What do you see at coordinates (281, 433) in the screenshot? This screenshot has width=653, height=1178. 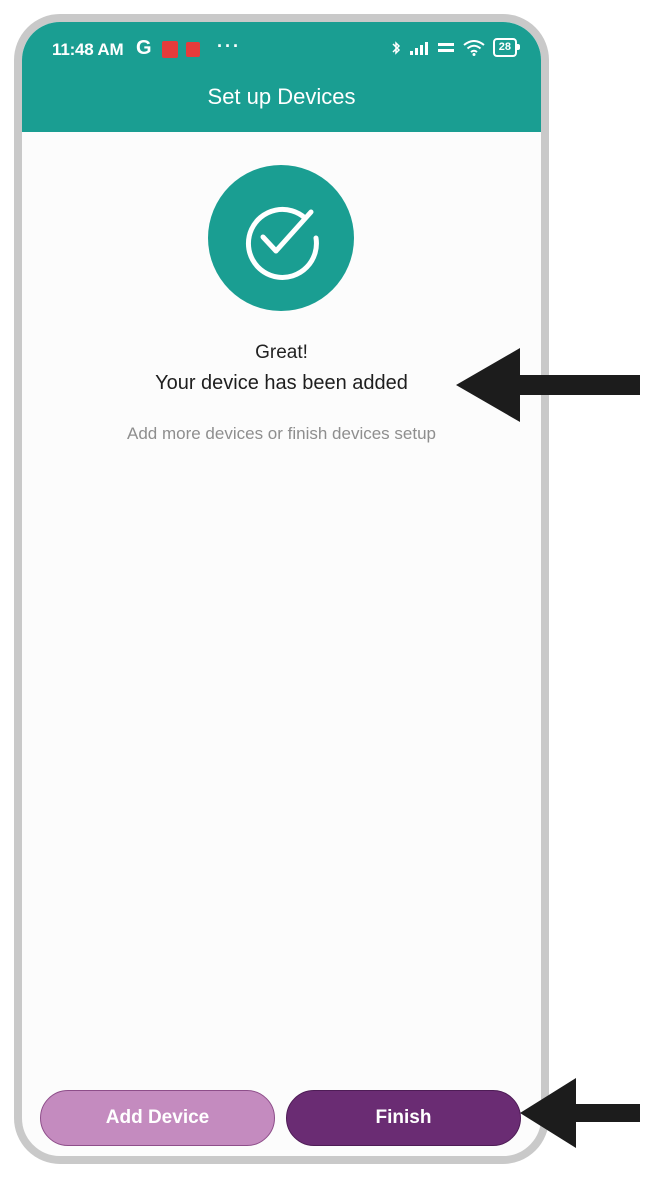 I see `success-subtitle: Add more devices or finish devices setup` at bounding box center [281, 433].